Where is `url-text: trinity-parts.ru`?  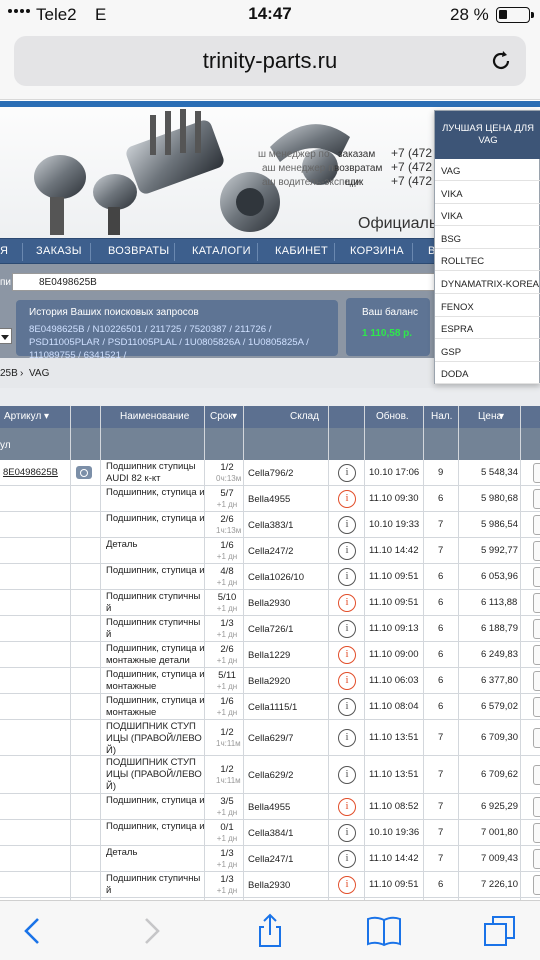 url-text: trinity-parts.ru is located at coordinates (270, 60).